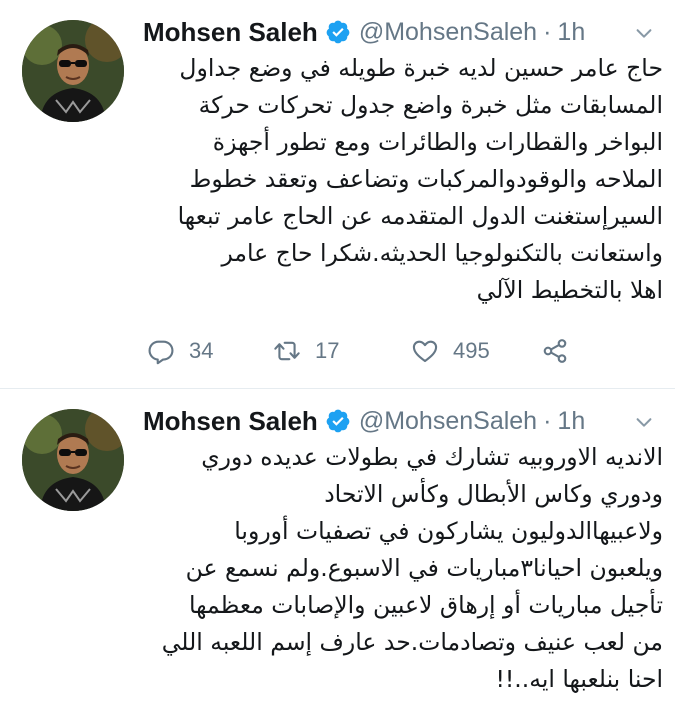 Image resolution: width=675 pixels, height=710 pixels. Describe the element at coordinates (327, 350) in the screenshot. I see `retweet-count: 17` at that location.